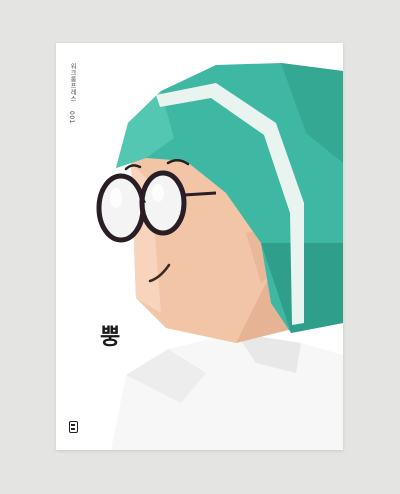 Image resolution: width=400 pixels, height=494 pixels. Describe the element at coordinates (227, 391) in the screenshot. I see `figure-body` at that location.